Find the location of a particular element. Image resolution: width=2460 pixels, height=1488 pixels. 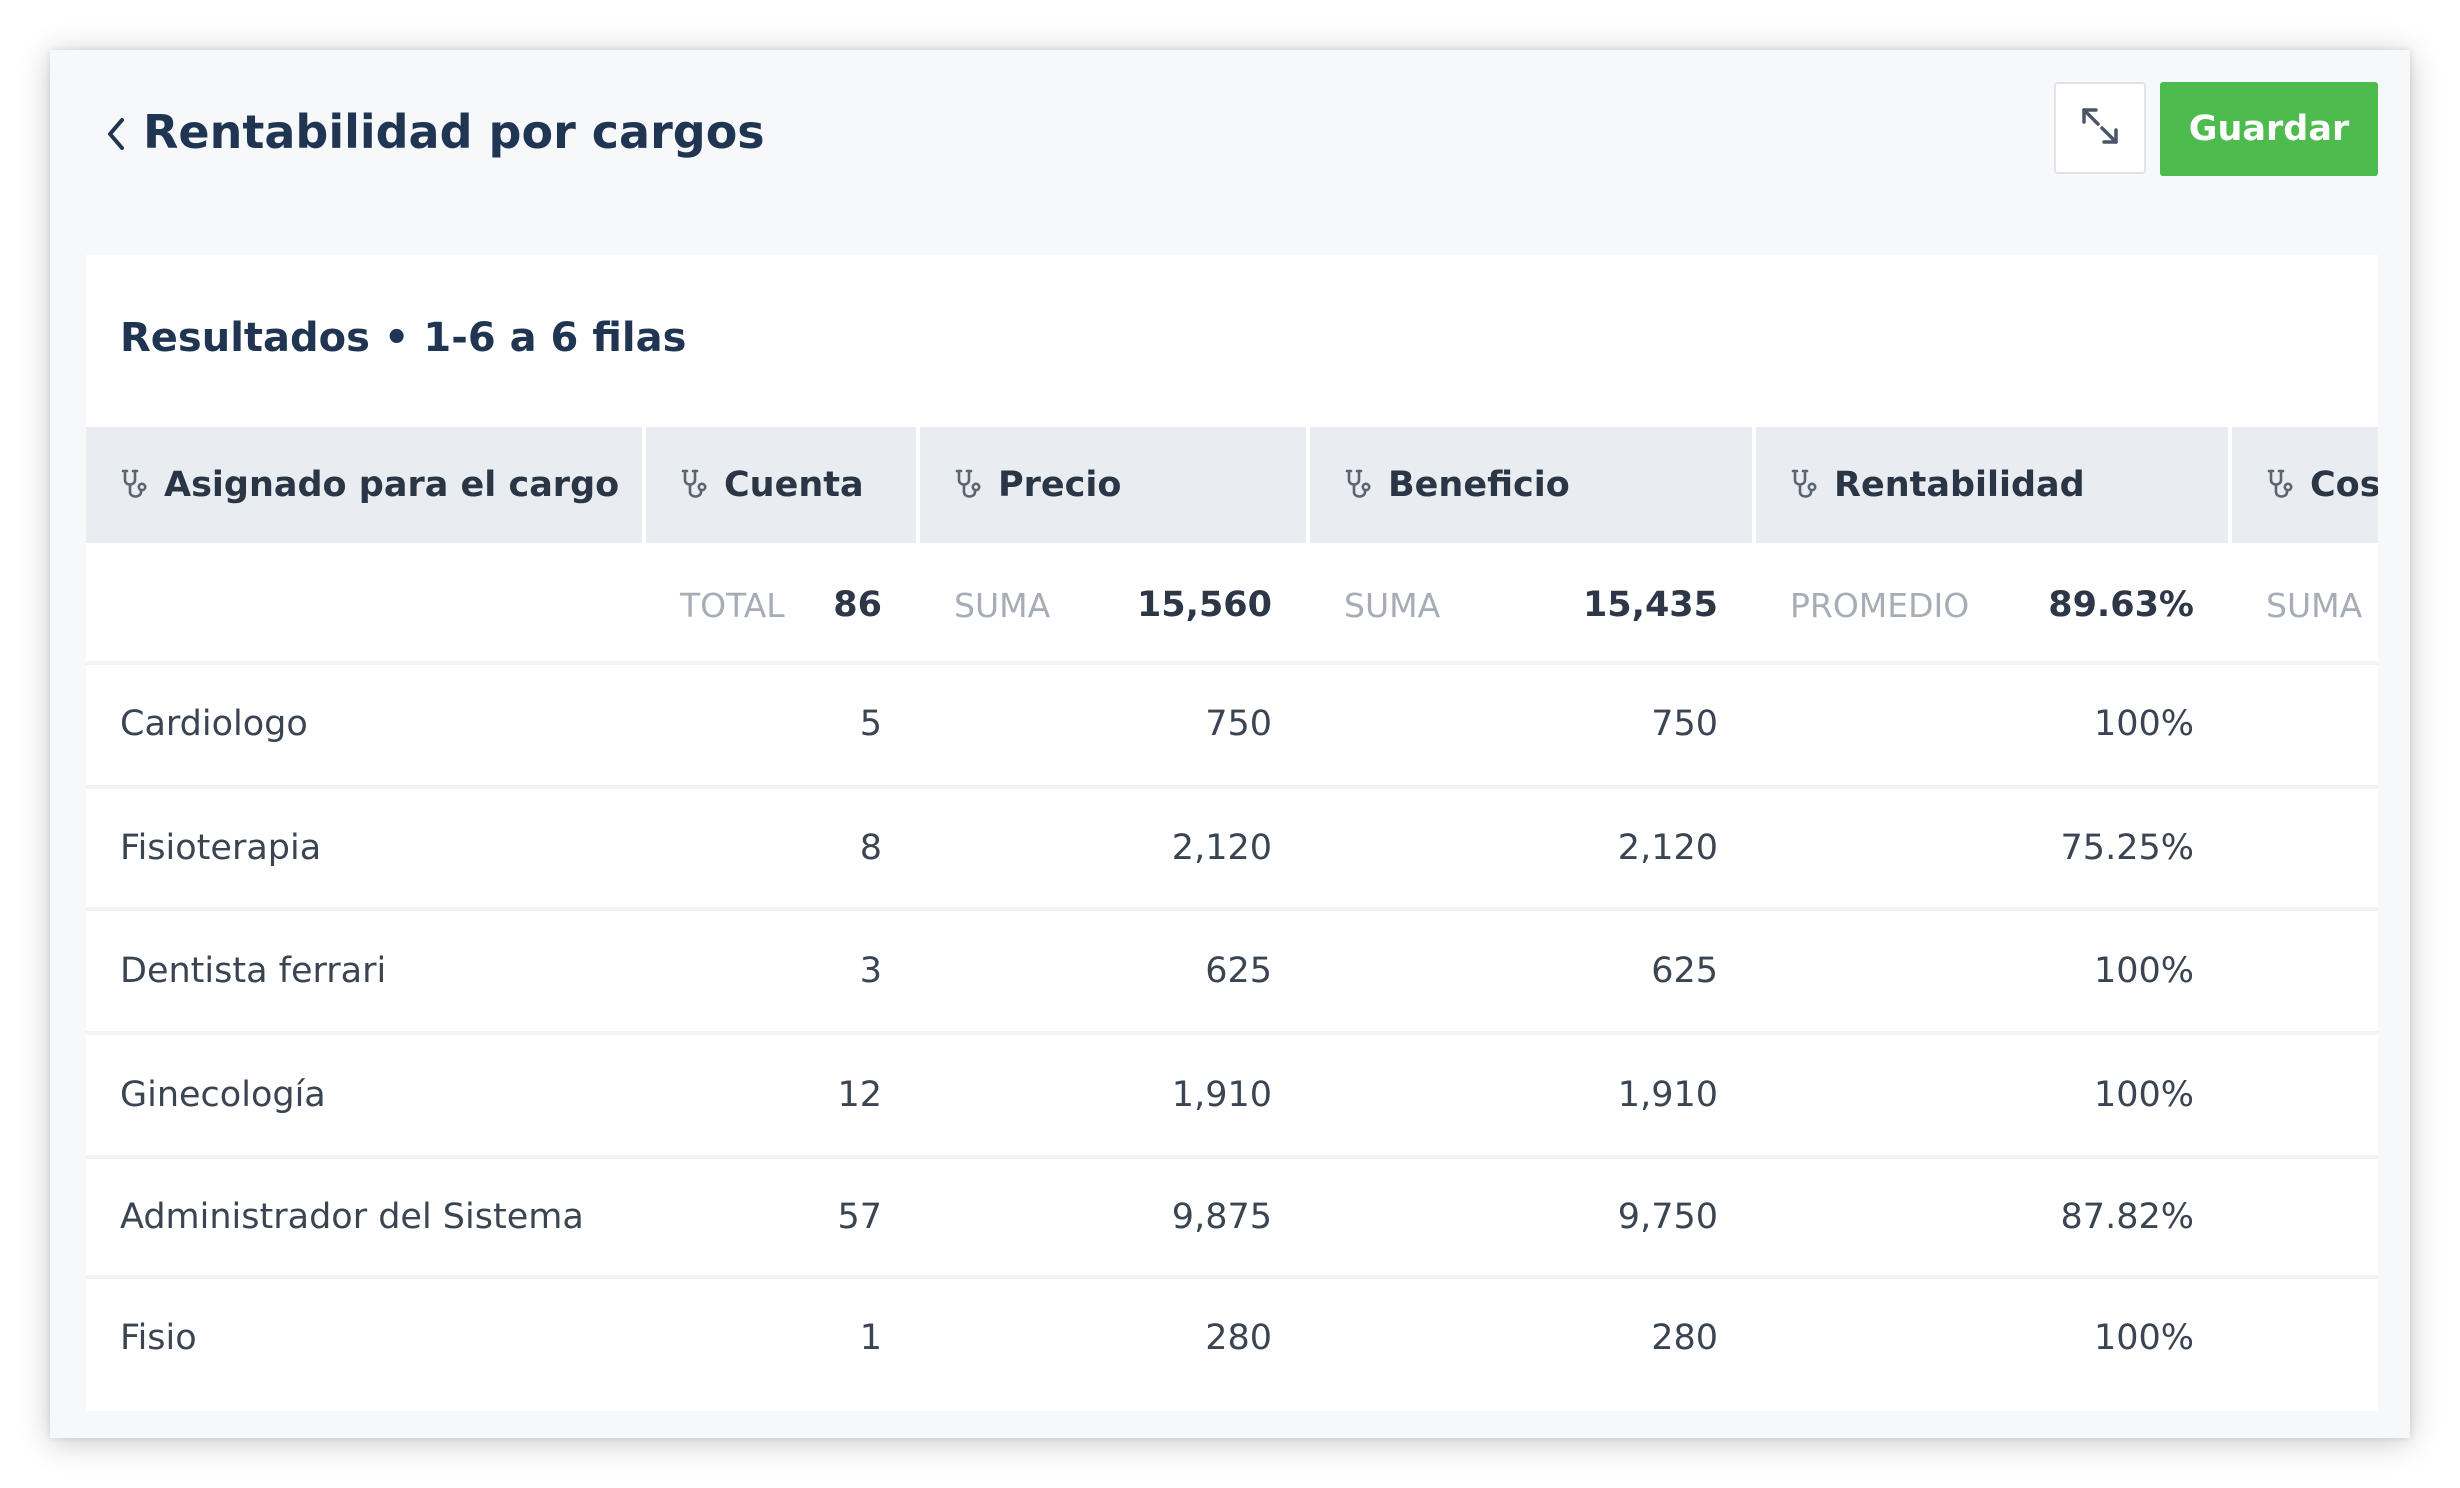

back-button is located at coordinates (116, 136).